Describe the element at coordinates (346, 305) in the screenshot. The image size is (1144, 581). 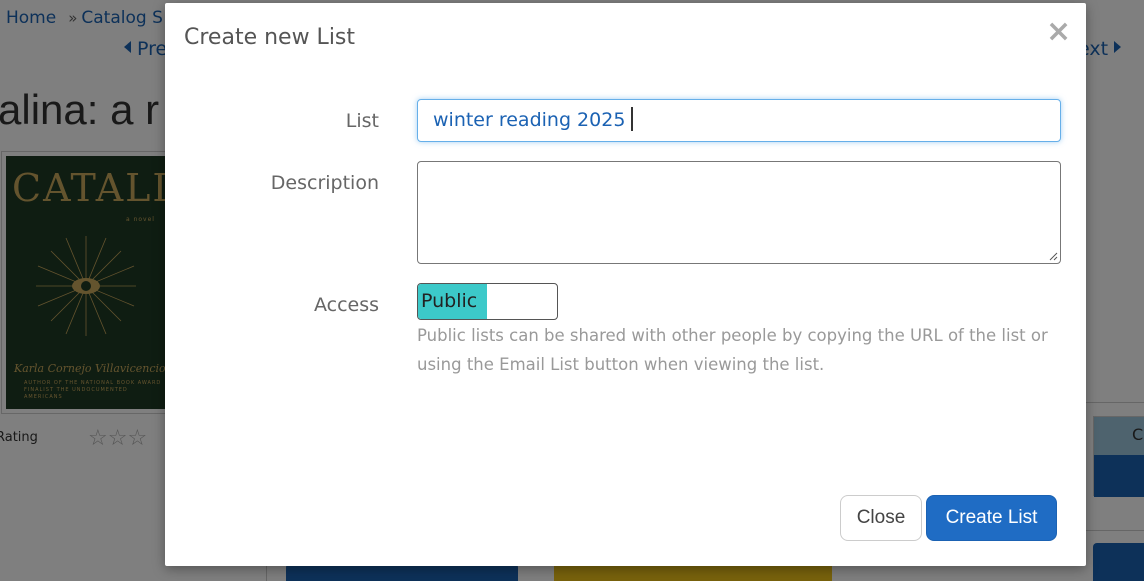
I see `access-label: Access` at that location.